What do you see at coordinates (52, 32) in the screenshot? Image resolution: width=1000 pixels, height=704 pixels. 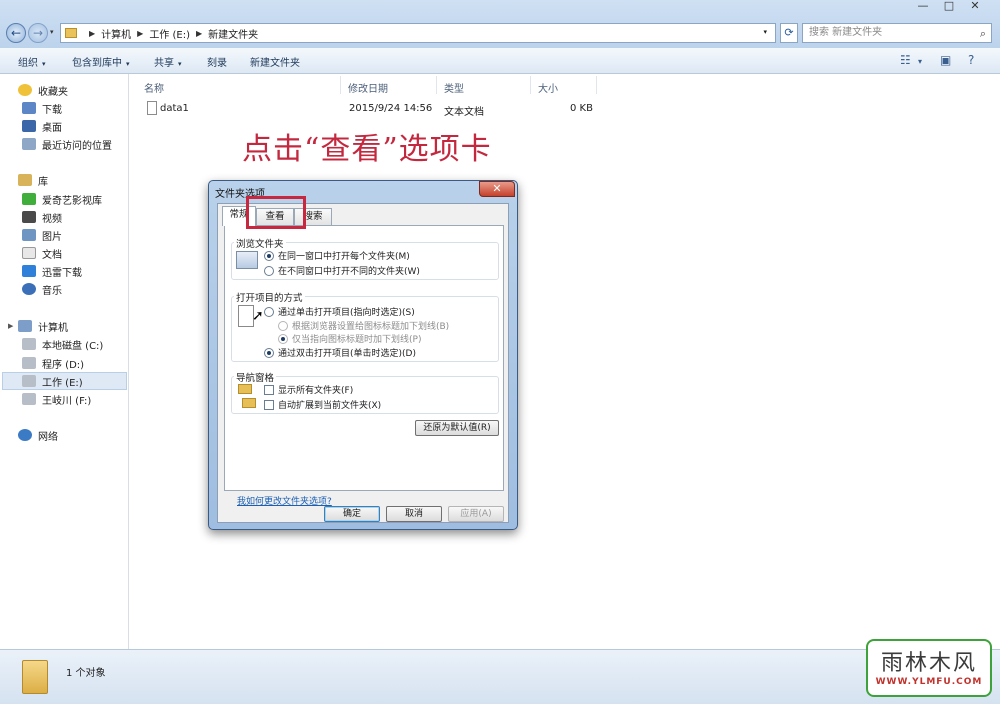 I see `recent-pages-dropdown: ▾` at bounding box center [52, 32].